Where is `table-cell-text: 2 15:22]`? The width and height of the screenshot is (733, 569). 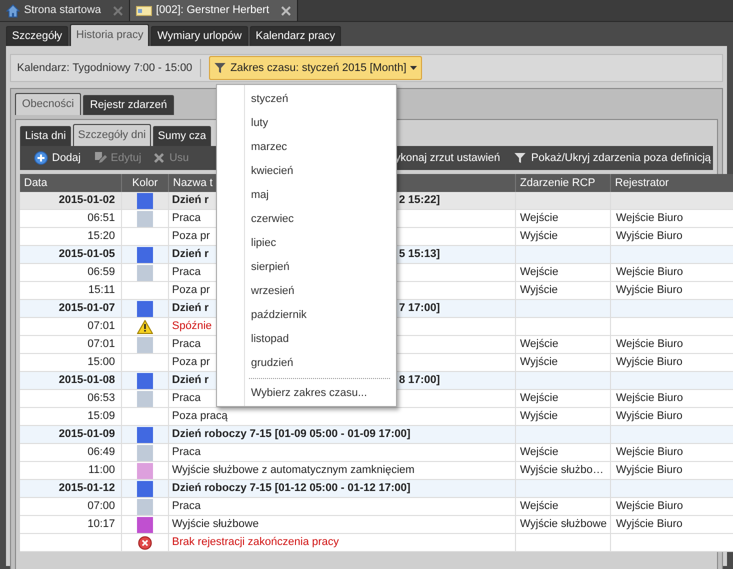
table-cell-text: 2 15:22] is located at coordinates (419, 200).